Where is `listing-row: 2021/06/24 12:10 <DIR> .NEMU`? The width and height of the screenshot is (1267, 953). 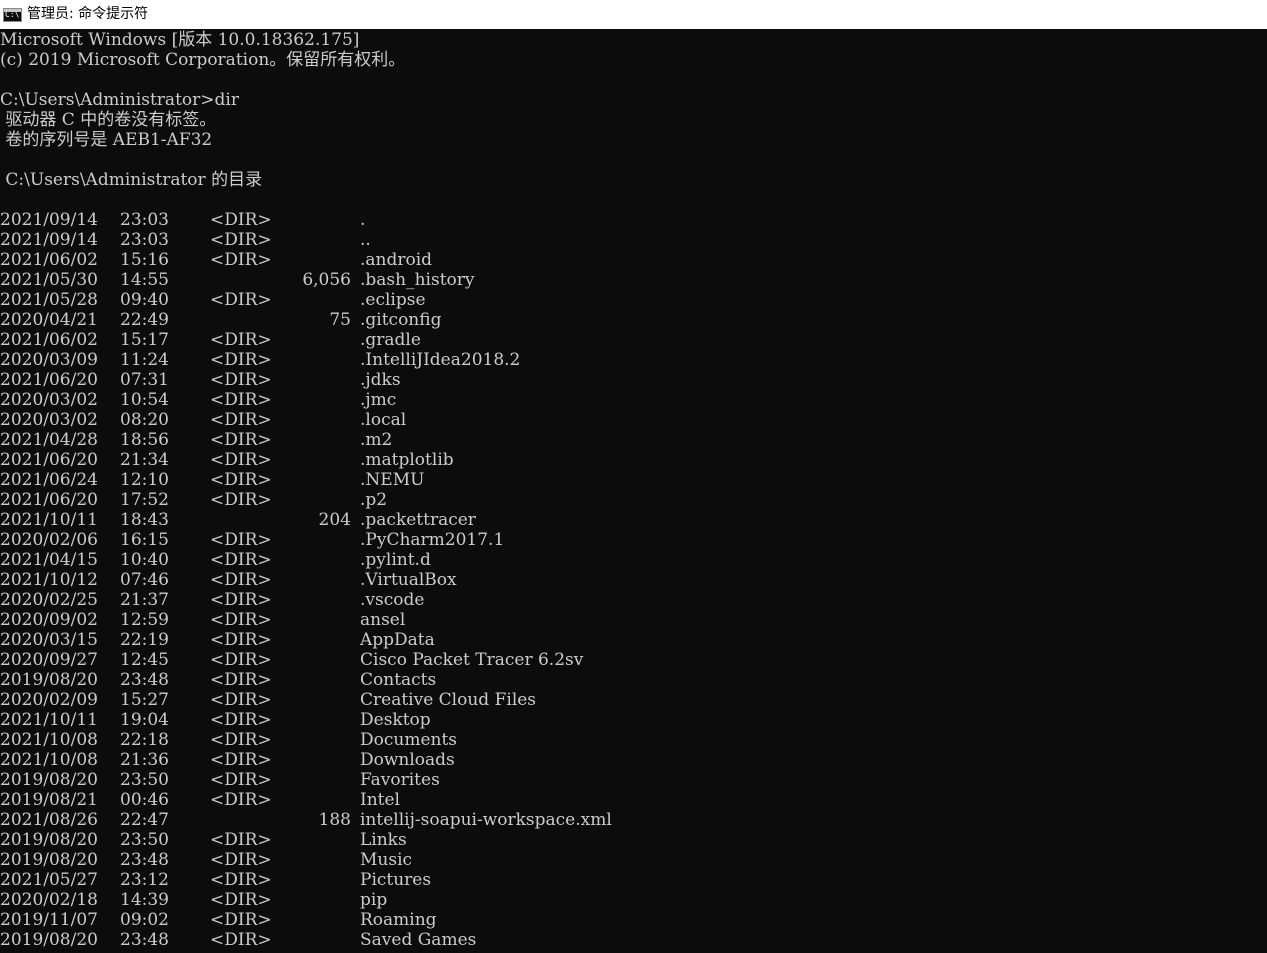
listing-row: 2021/06/24 12:10 <DIR> .NEMU is located at coordinates (633, 480).